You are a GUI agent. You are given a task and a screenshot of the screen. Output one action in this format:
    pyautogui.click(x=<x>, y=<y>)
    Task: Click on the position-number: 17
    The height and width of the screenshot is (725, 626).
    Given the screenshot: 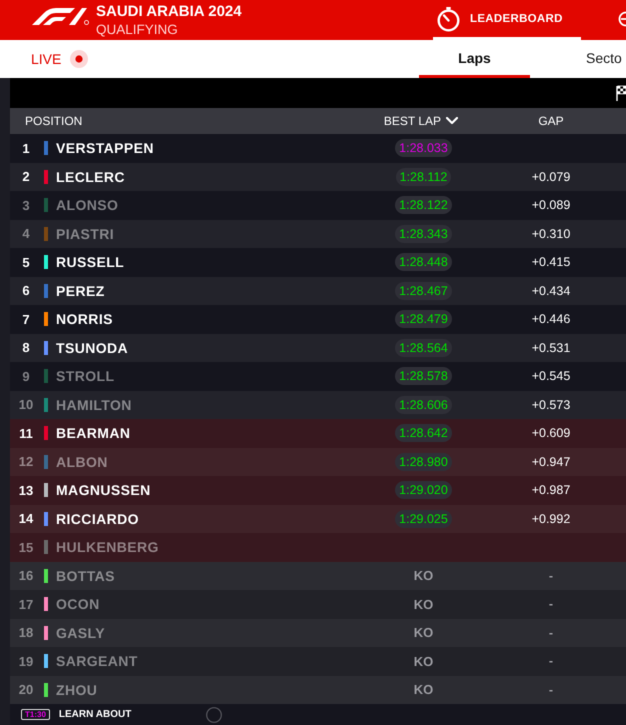 What is the action you would take?
    pyautogui.click(x=26, y=604)
    